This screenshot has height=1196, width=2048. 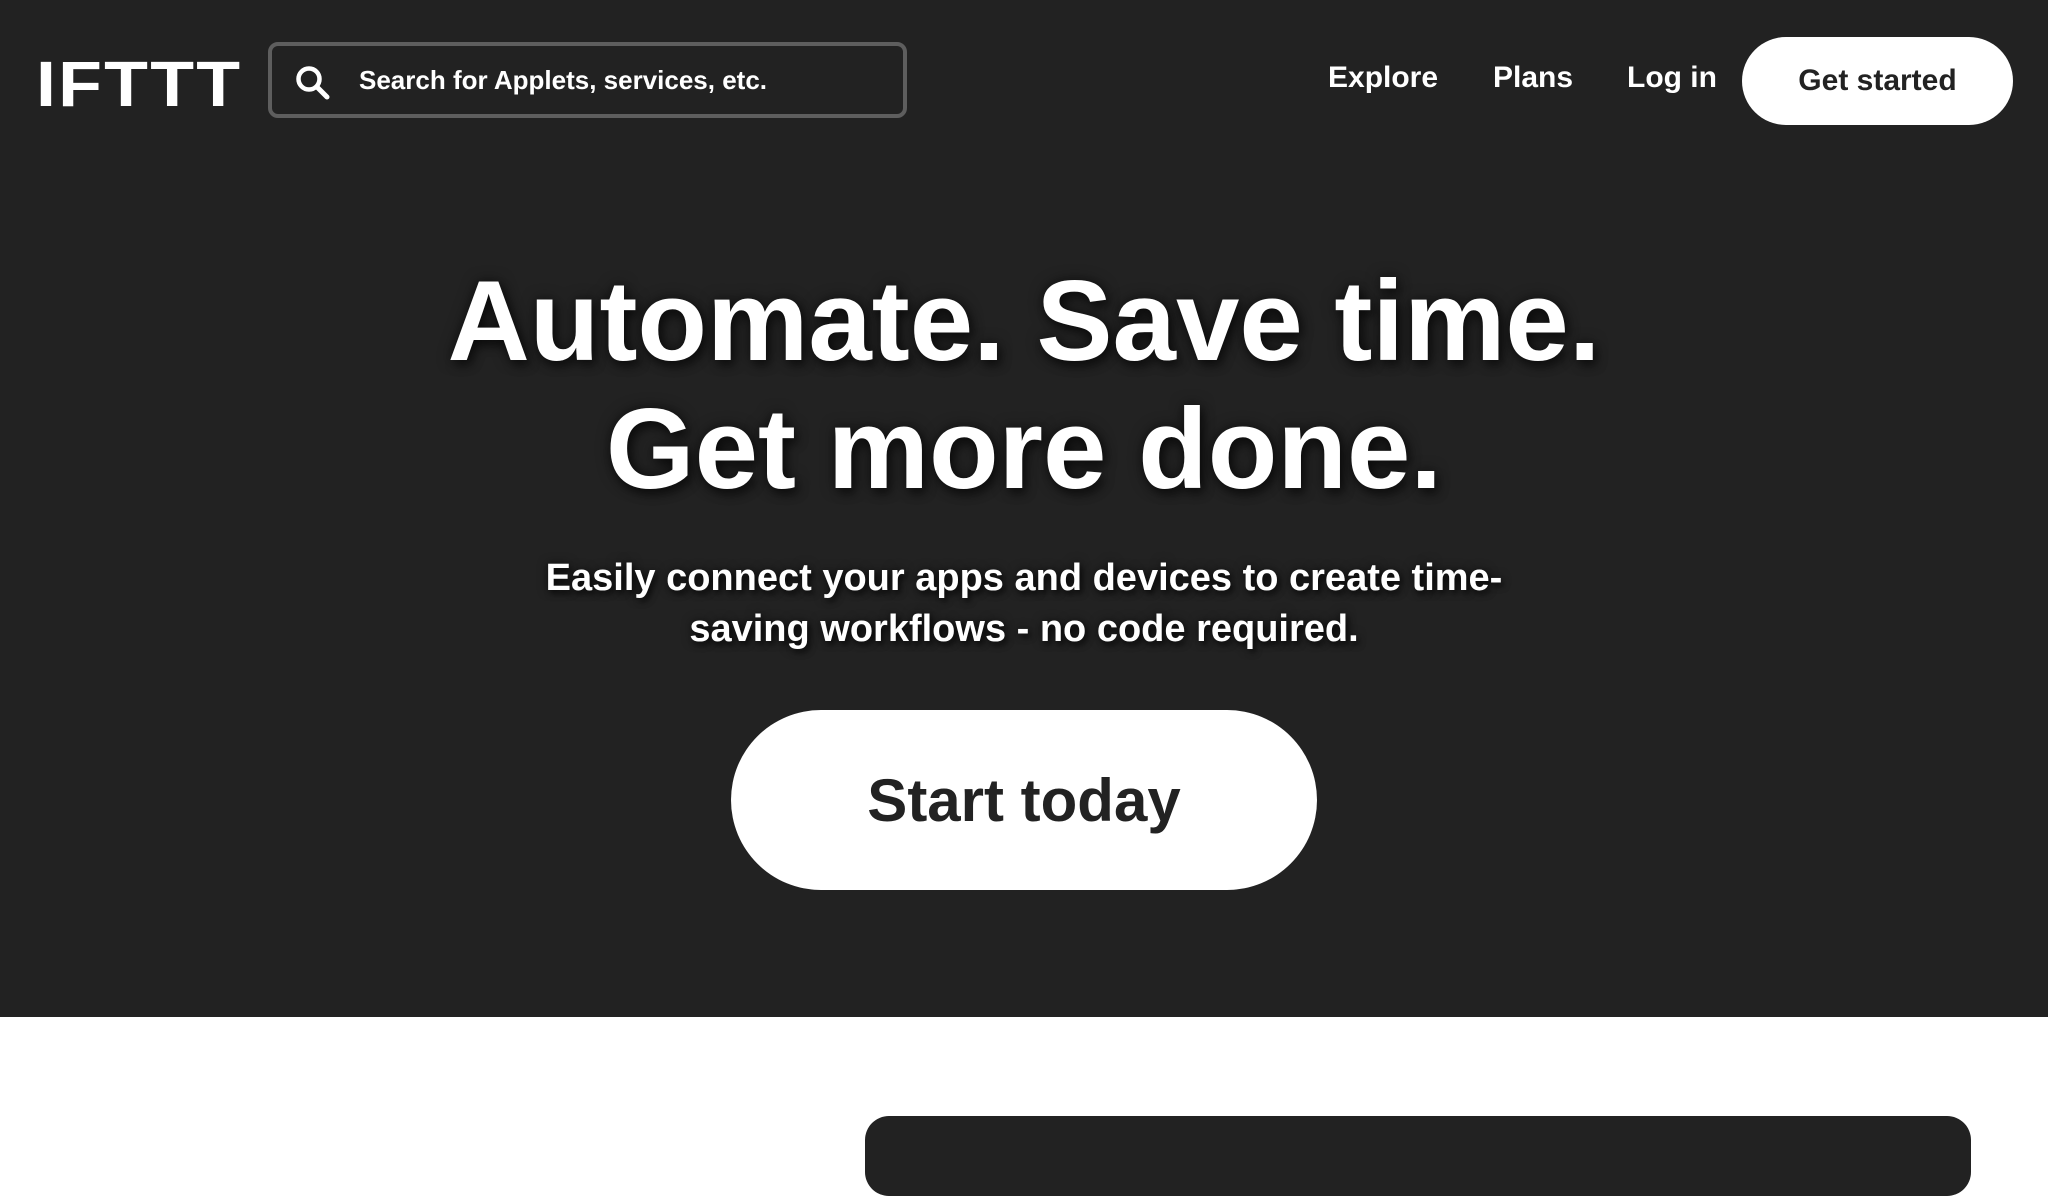 What do you see at coordinates (1533, 78) in the screenshot?
I see `nav-plans-link: Plans` at bounding box center [1533, 78].